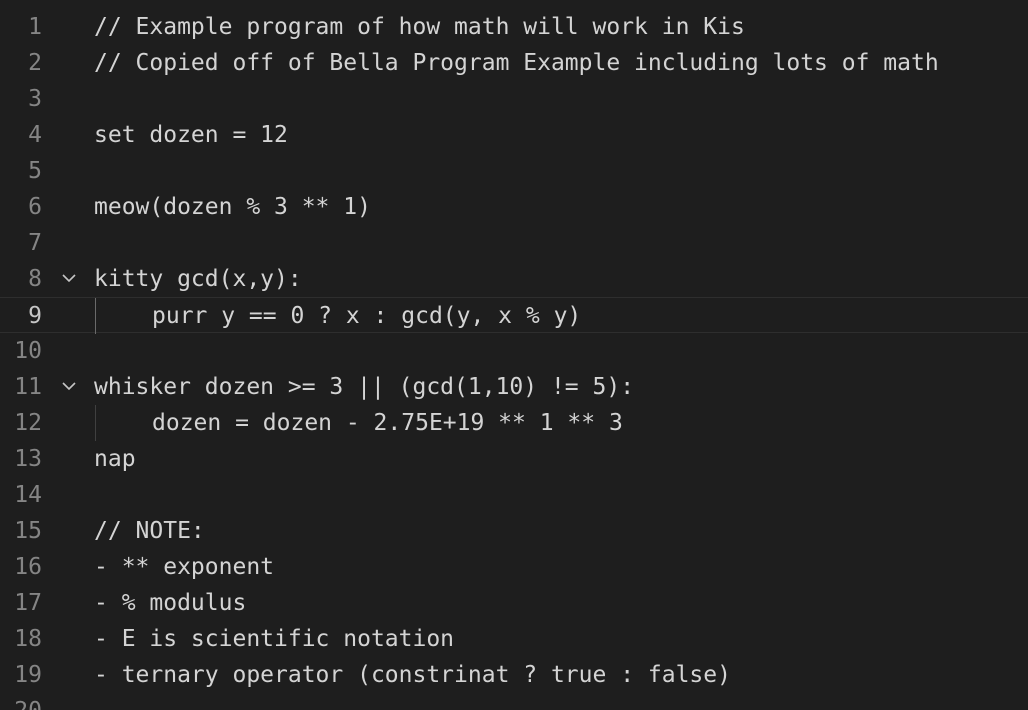  I want to click on code-text: set dozen = 12, so click(191, 135).